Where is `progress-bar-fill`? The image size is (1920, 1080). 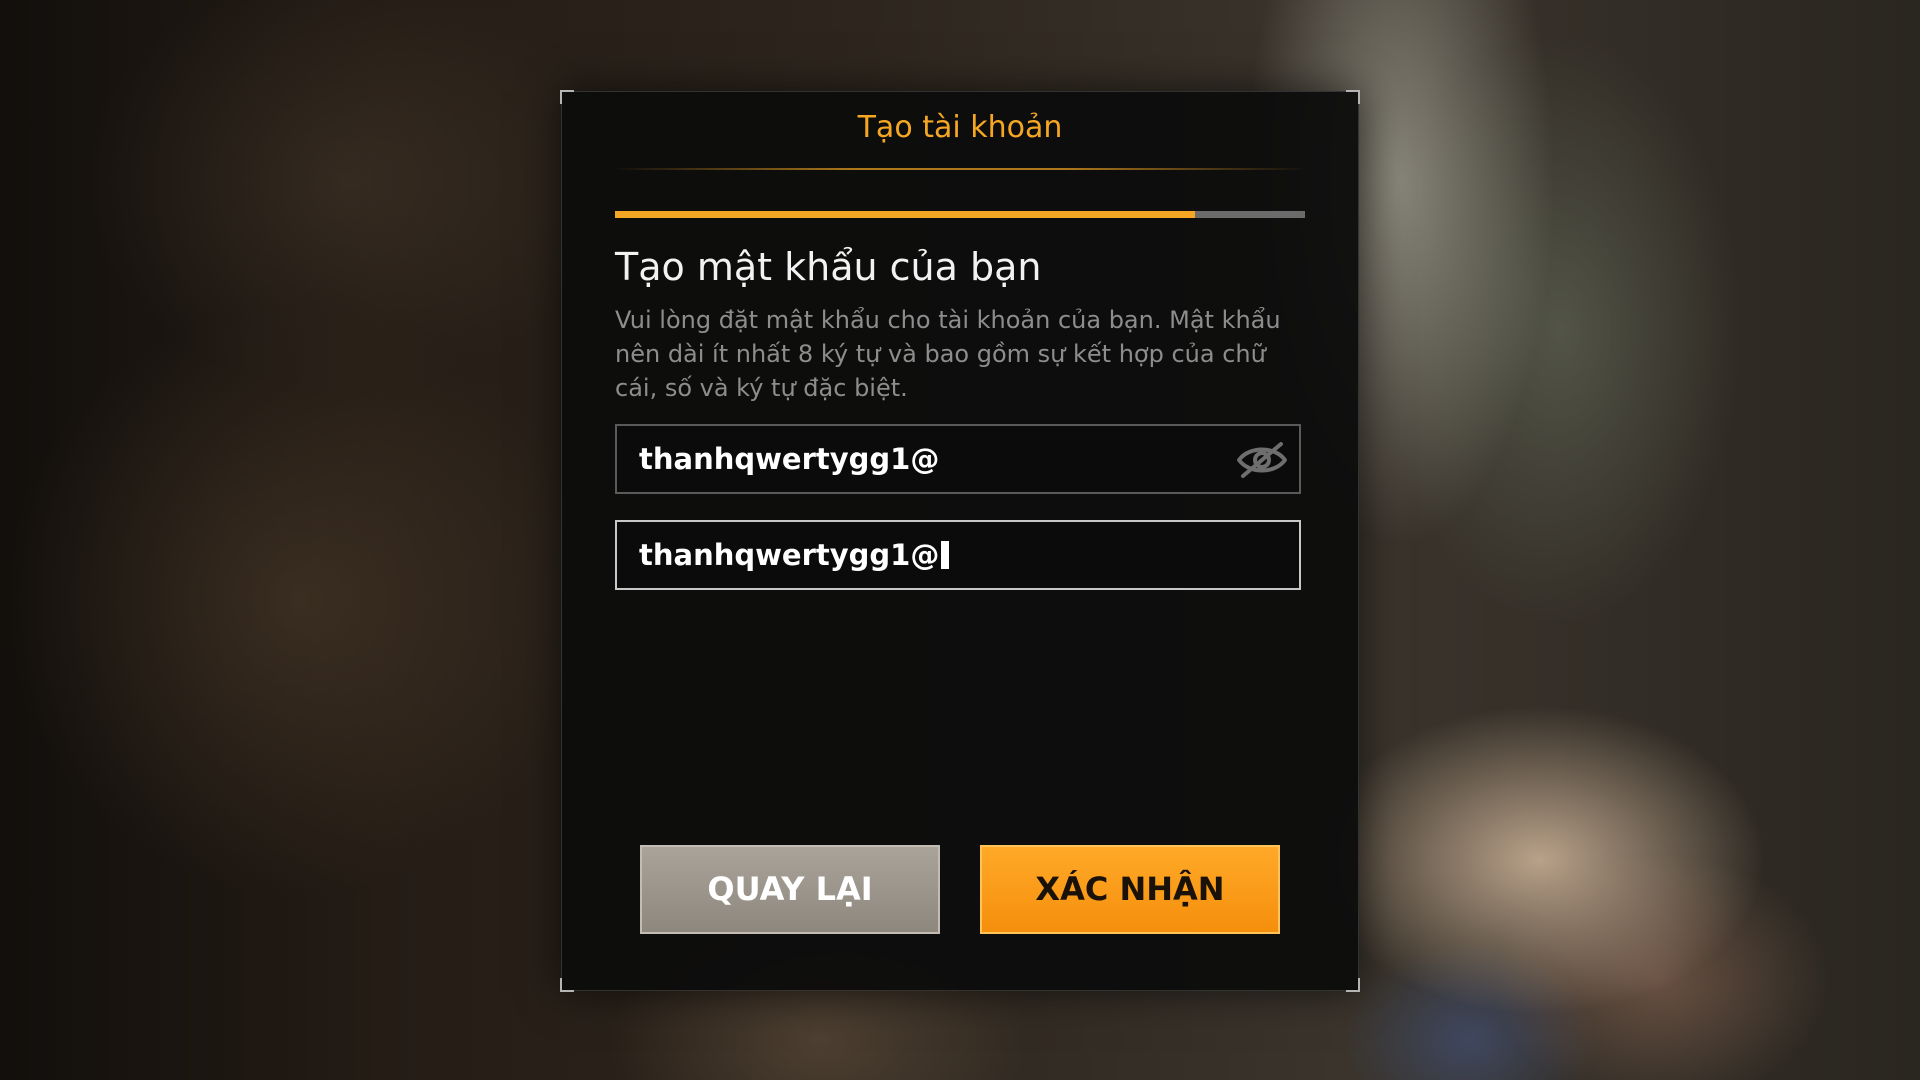
progress-bar-fill is located at coordinates (905, 214).